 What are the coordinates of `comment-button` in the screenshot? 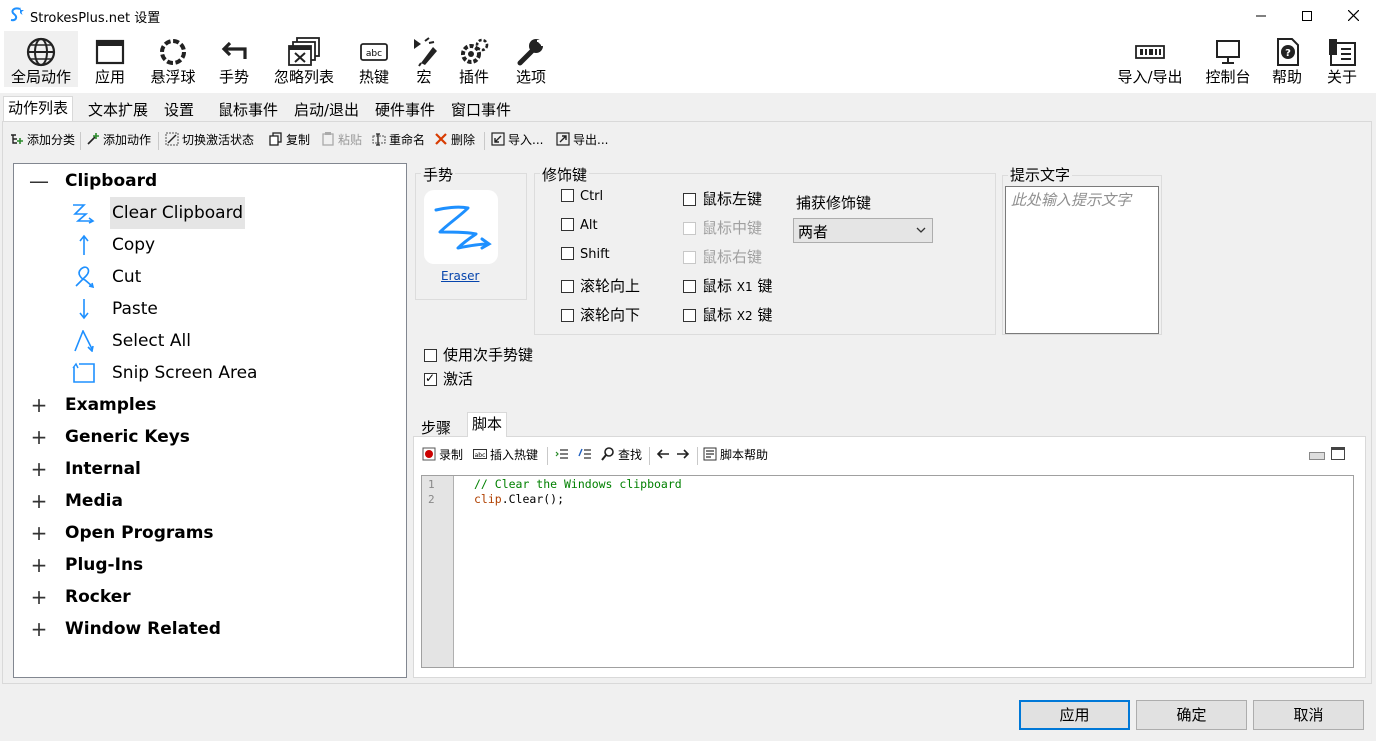 It's located at (586, 455).